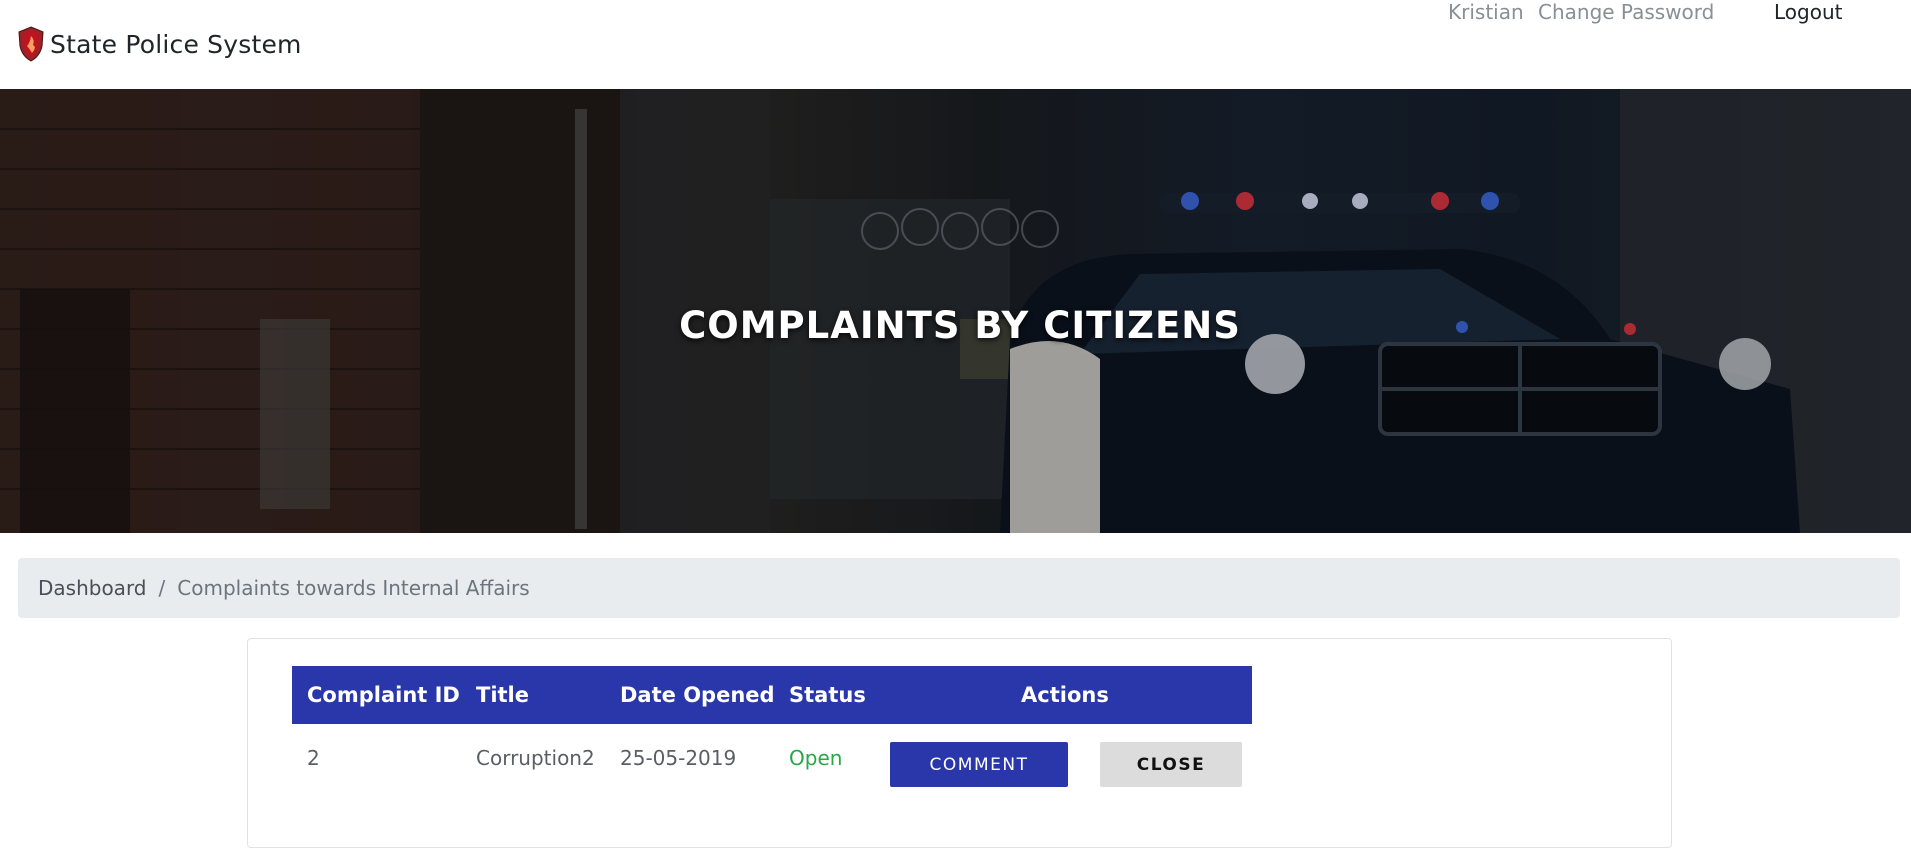 This screenshot has height=848, width=1911. Describe the element at coordinates (1626, 12) in the screenshot. I see `nav-change-password-link: Change Password` at that location.